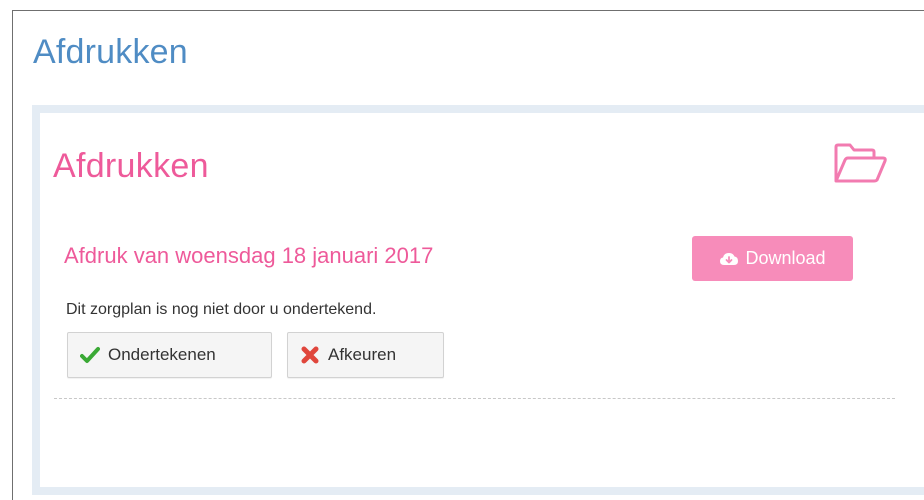 The width and height of the screenshot is (924, 500). I want to click on dashed-divider, so click(474, 398).